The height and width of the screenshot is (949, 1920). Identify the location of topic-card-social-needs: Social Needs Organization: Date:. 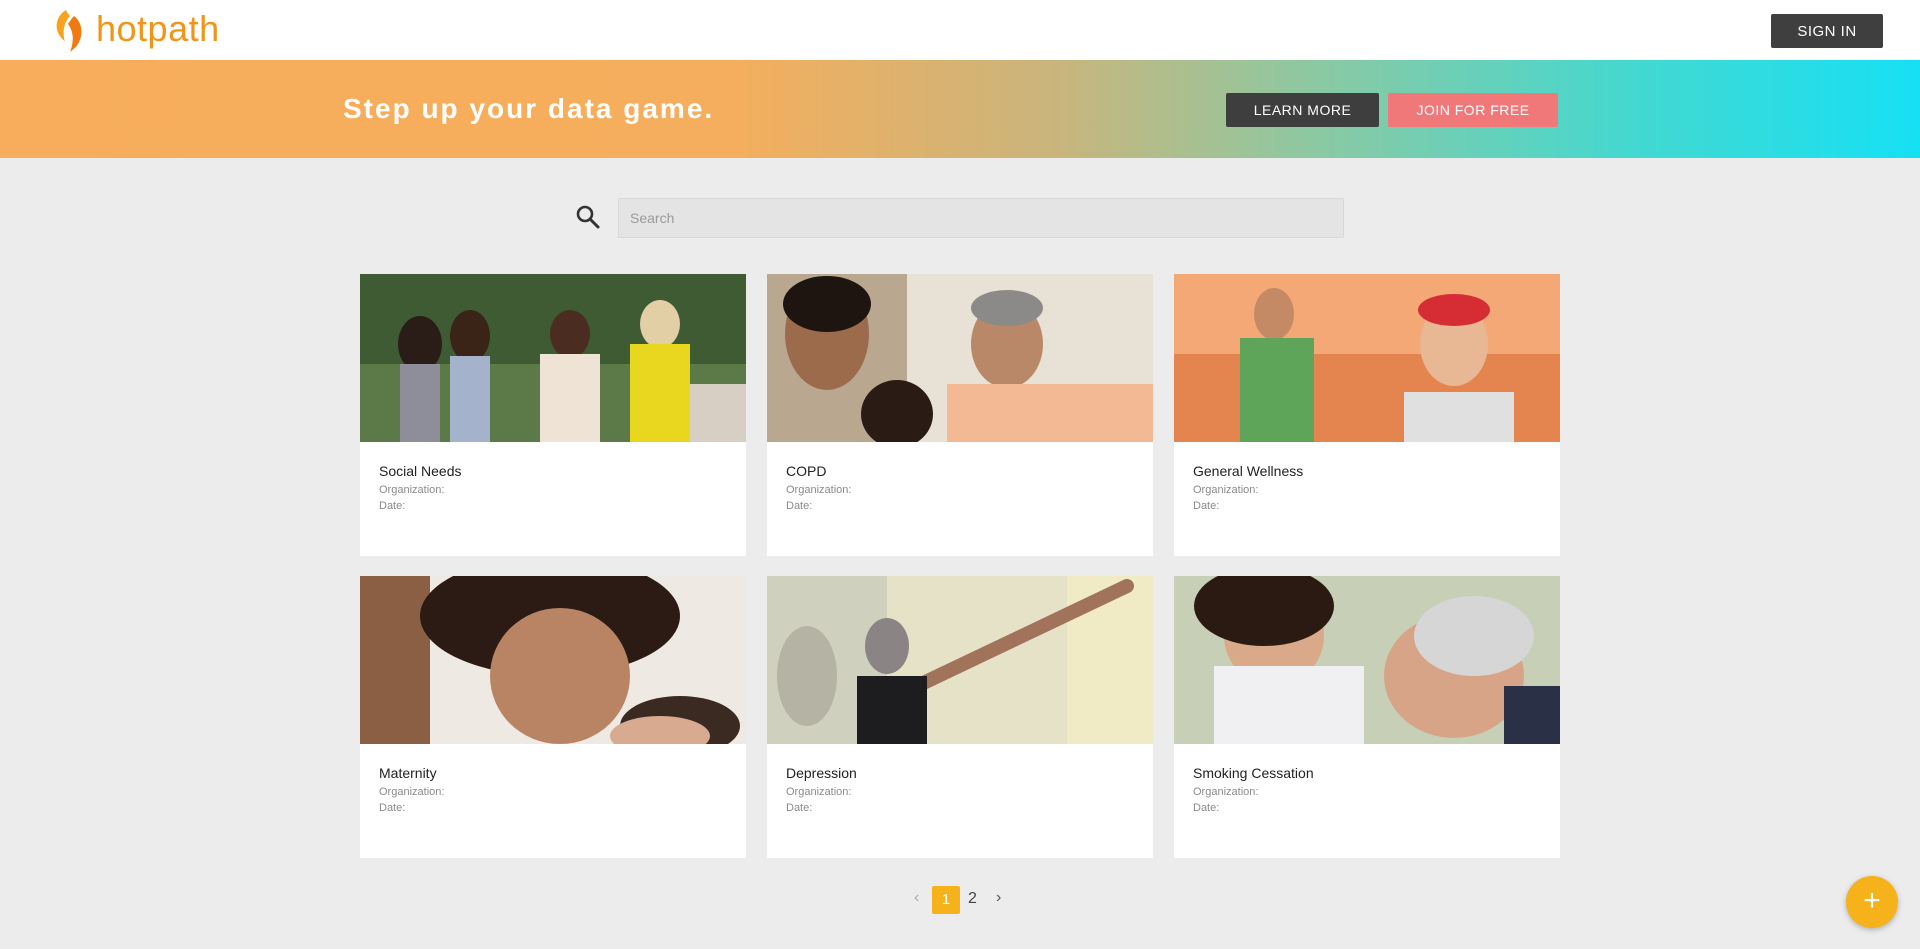
(553, 415).